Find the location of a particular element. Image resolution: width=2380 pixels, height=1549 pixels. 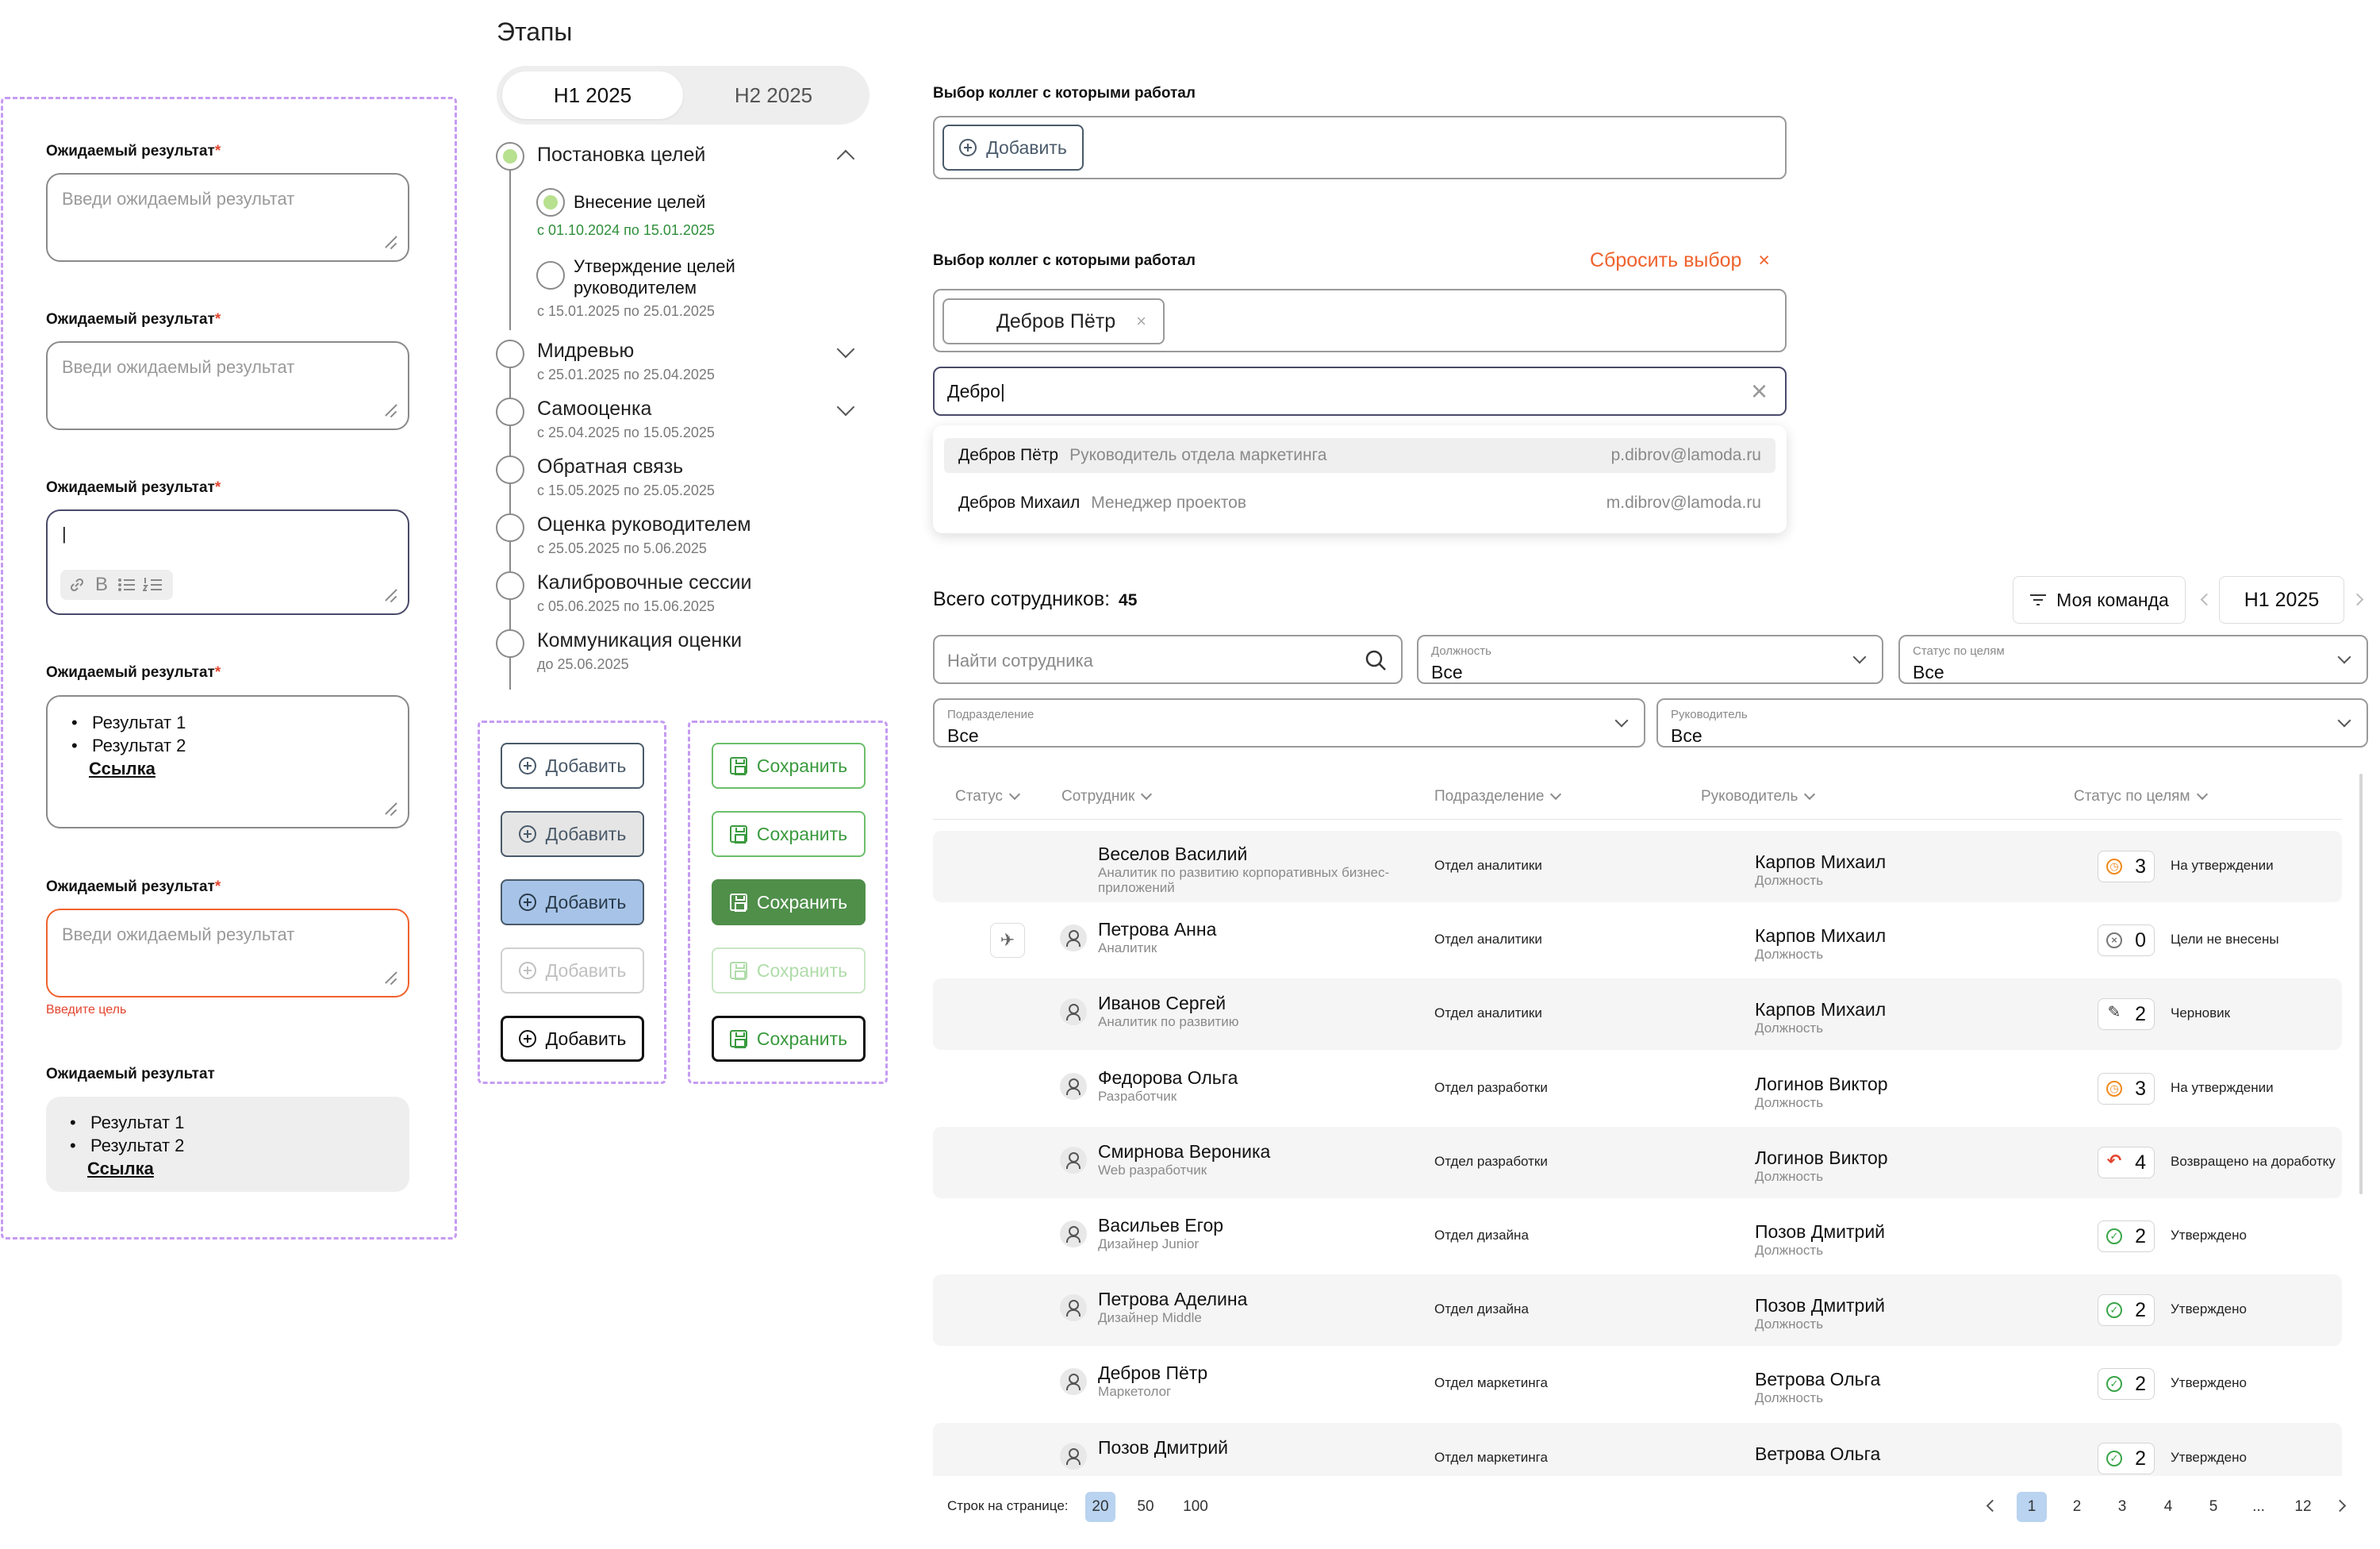

page-2: 2 is located at coordinates (2077, 1507).